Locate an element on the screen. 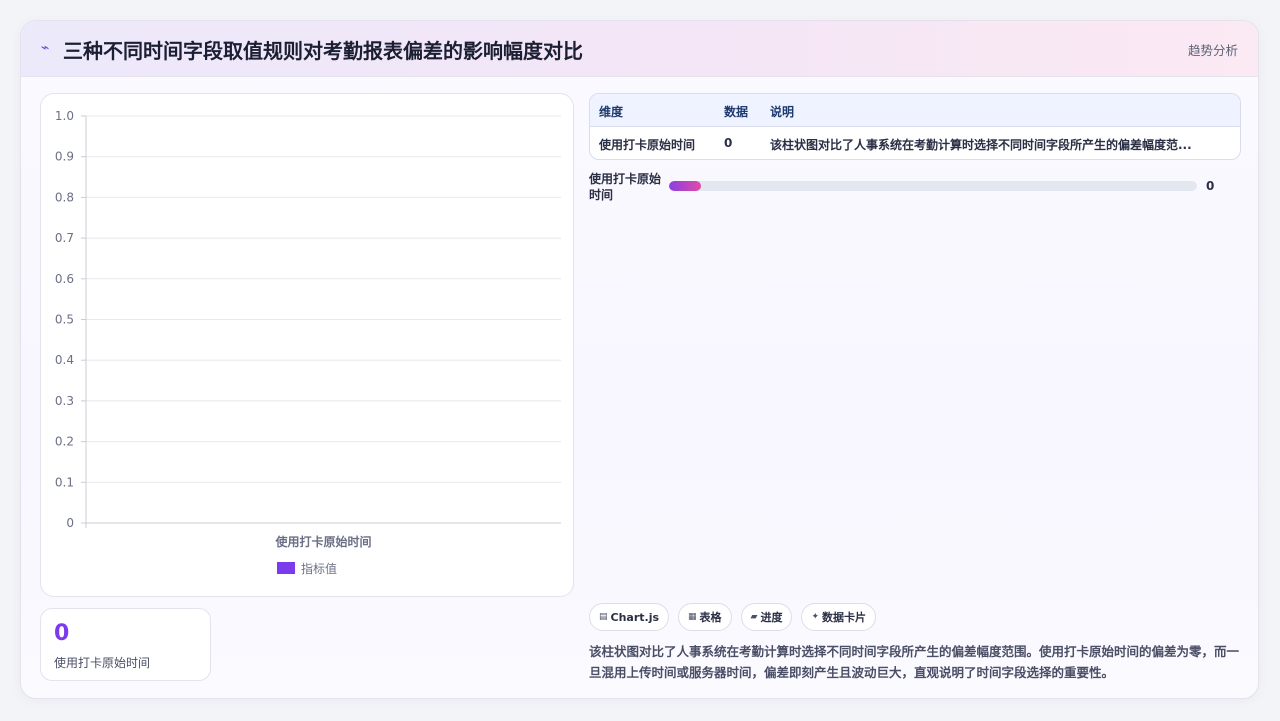 The width and height of the screenshot is (1280, 721). trend-icon: ⌁ is located at coordinates (45, 48).